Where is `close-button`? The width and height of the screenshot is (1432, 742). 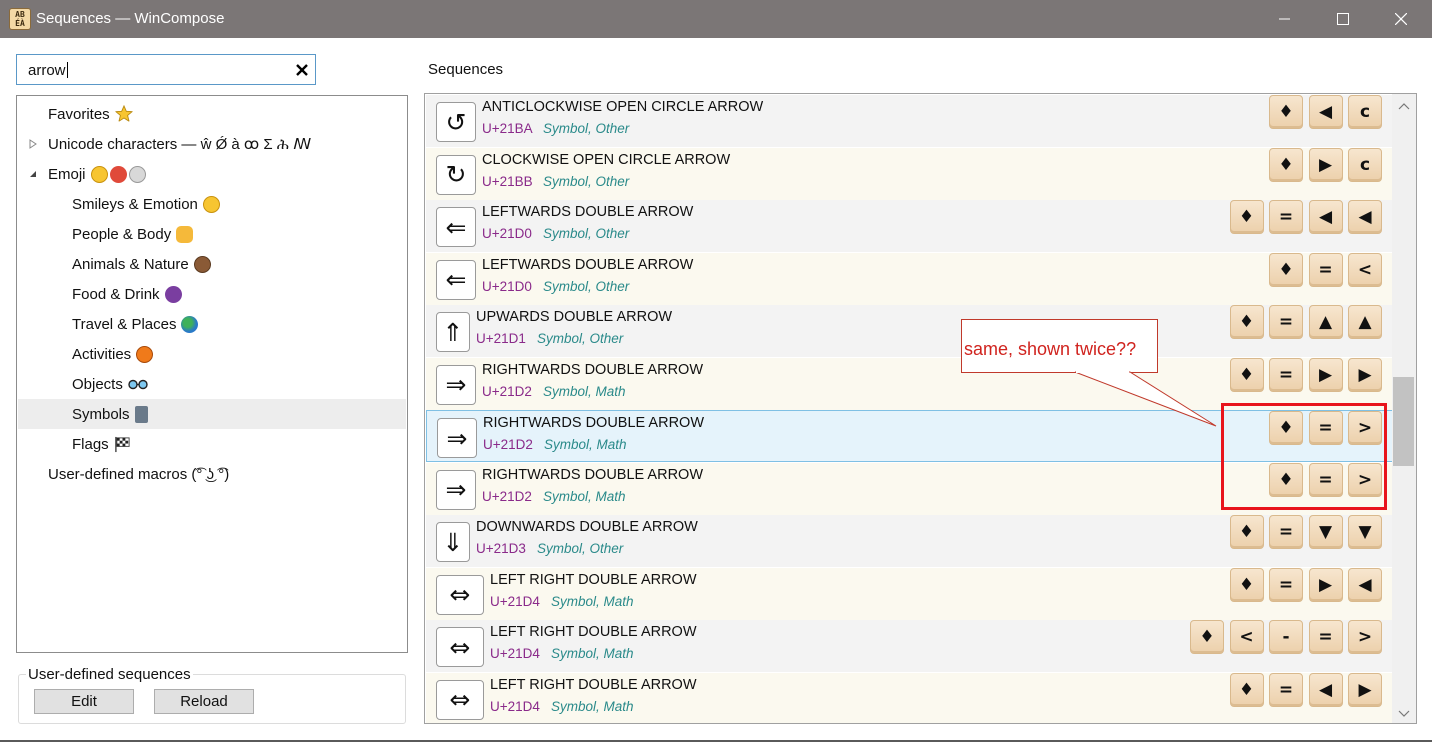 close-button is located at coordinates (1401, 19).